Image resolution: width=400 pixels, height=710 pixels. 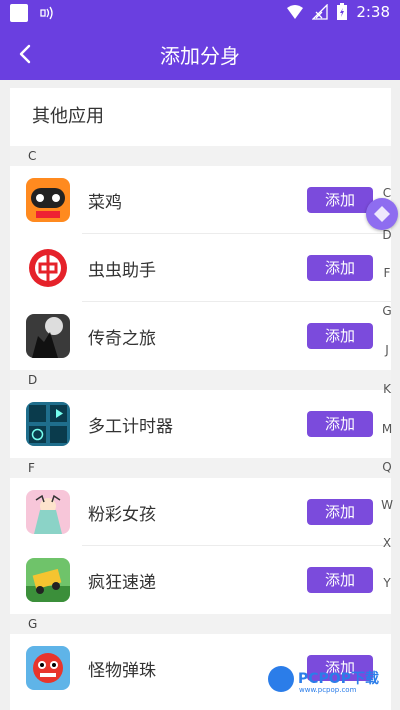 I want to click on page-title: 添加分身, so click(x=200, y=56).